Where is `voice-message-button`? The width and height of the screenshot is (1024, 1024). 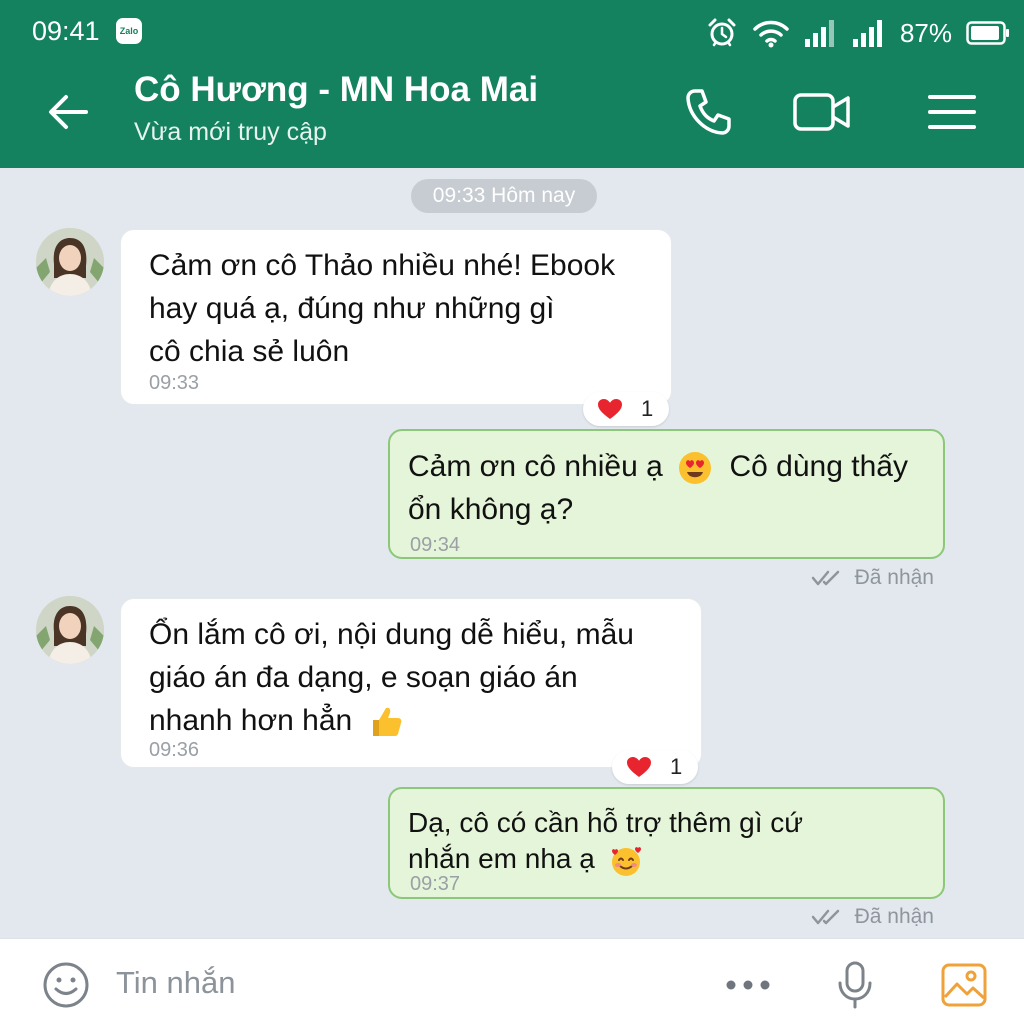 voice-message-button is located at coordinates (855, 985).